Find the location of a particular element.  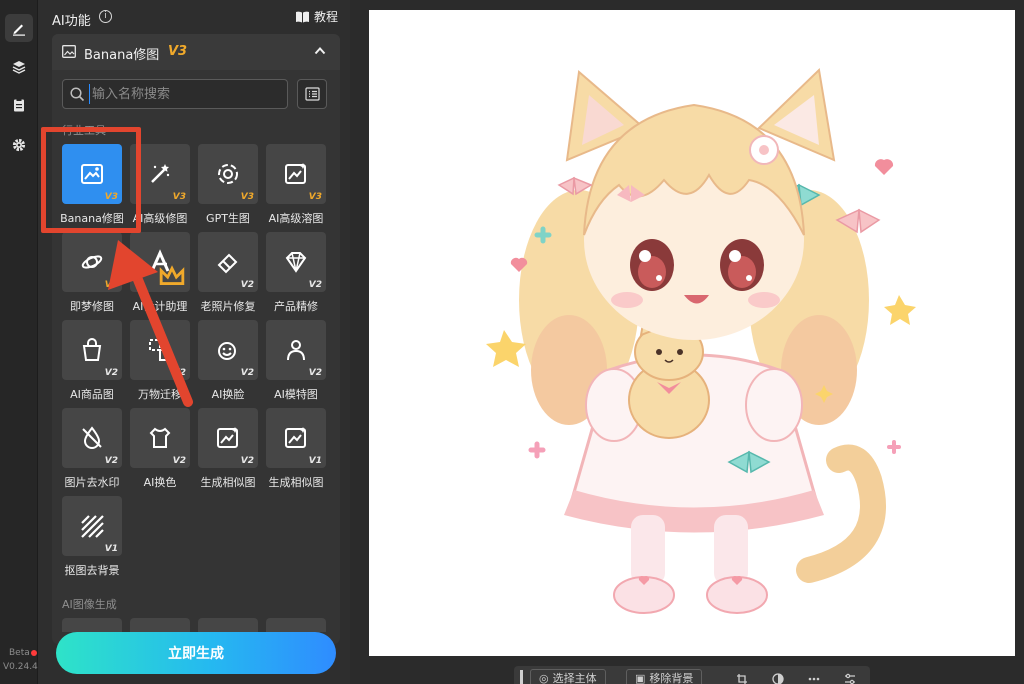

tool-hatch-cutout: V1 抠图去背景 is located at coordinates (92, 538).